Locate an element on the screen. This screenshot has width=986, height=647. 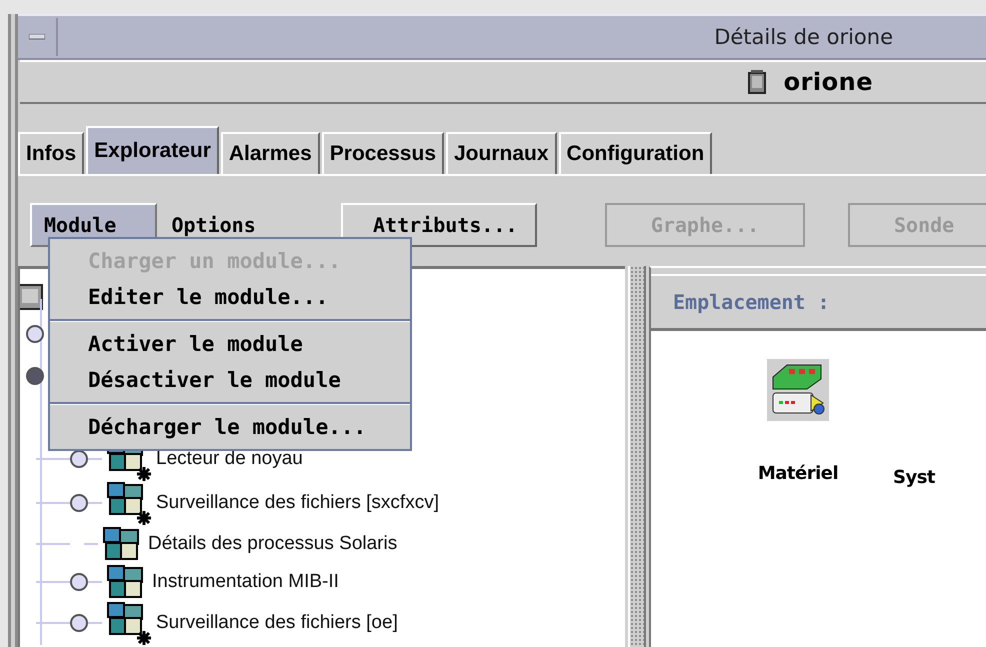
tab: Processus is located at coordinates (383, 153).